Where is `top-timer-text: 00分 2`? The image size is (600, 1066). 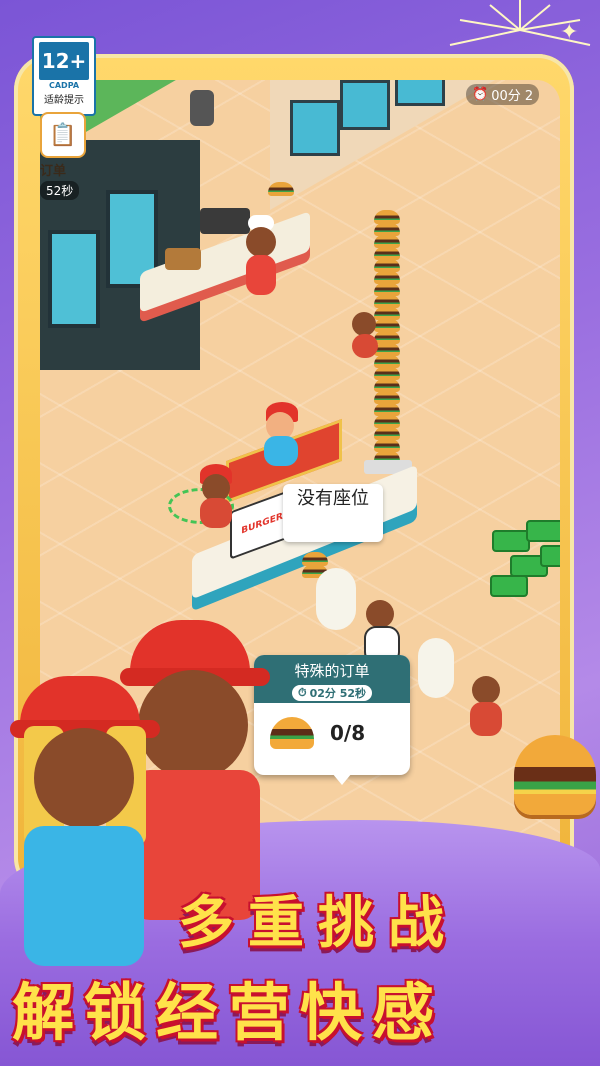
top-timer-text: 00分 2 is located at coordinates (512, 96).